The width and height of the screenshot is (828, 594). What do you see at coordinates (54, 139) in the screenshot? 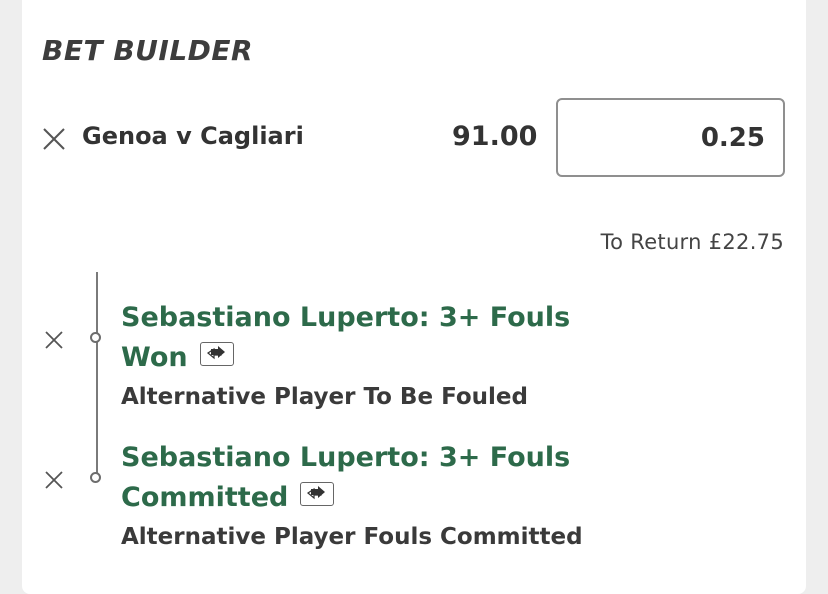
I see `remove-bet-close-icon` at bounding box center [54, 139].